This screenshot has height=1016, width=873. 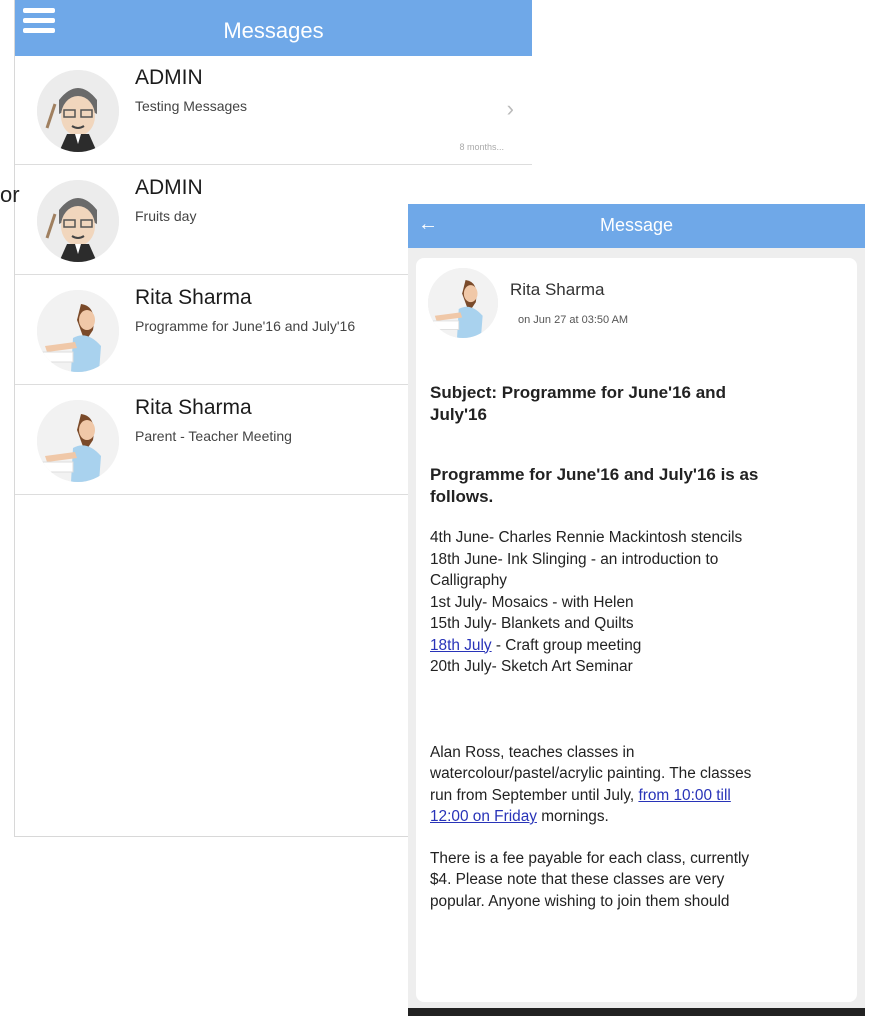 What do you see at coordinates (10, 194) in the screenshot?
I see `edge-fragment-text: or` at bounding box center [10, 194].